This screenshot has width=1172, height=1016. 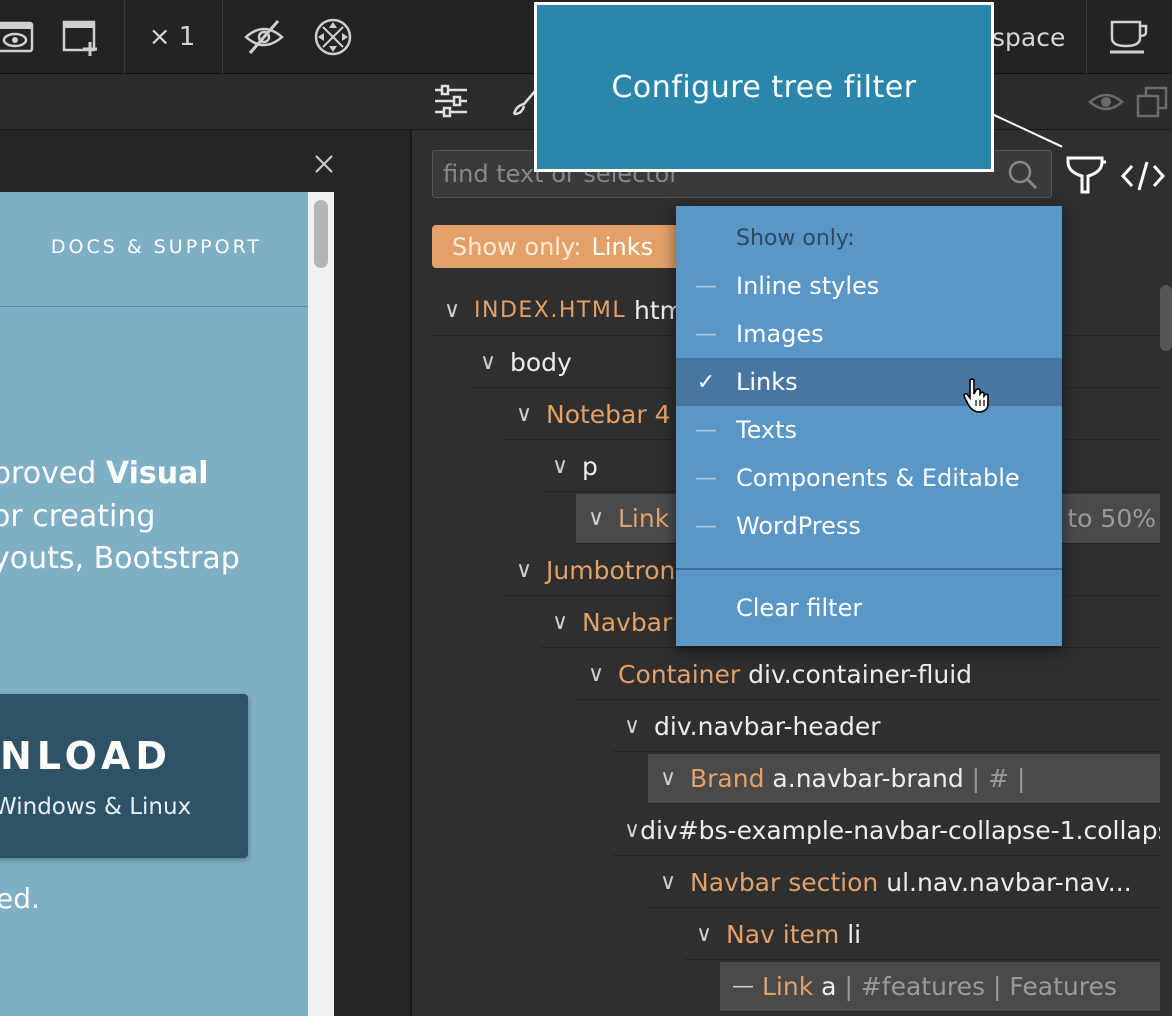 I want to click on docs-support-link: DOCS & SUPPORT, so click(x=131, y=247).